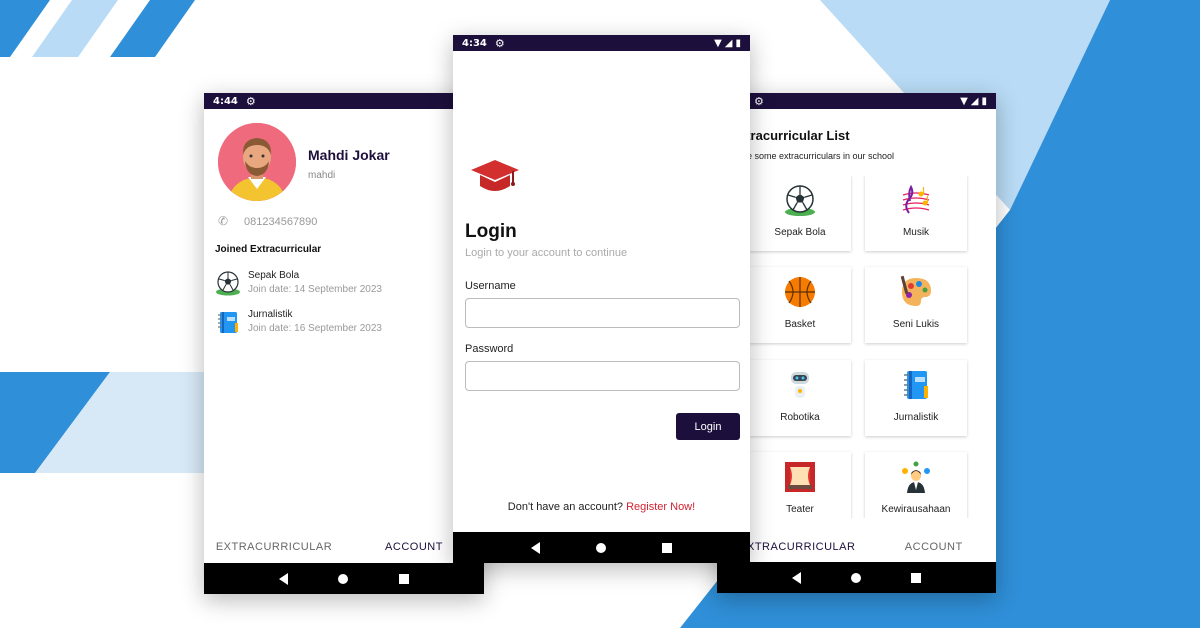 The height and width of the screenshot is (628, 1200). Describe the element at coordinates (602, 313) in the screenshot. I see `username-input` at that location.